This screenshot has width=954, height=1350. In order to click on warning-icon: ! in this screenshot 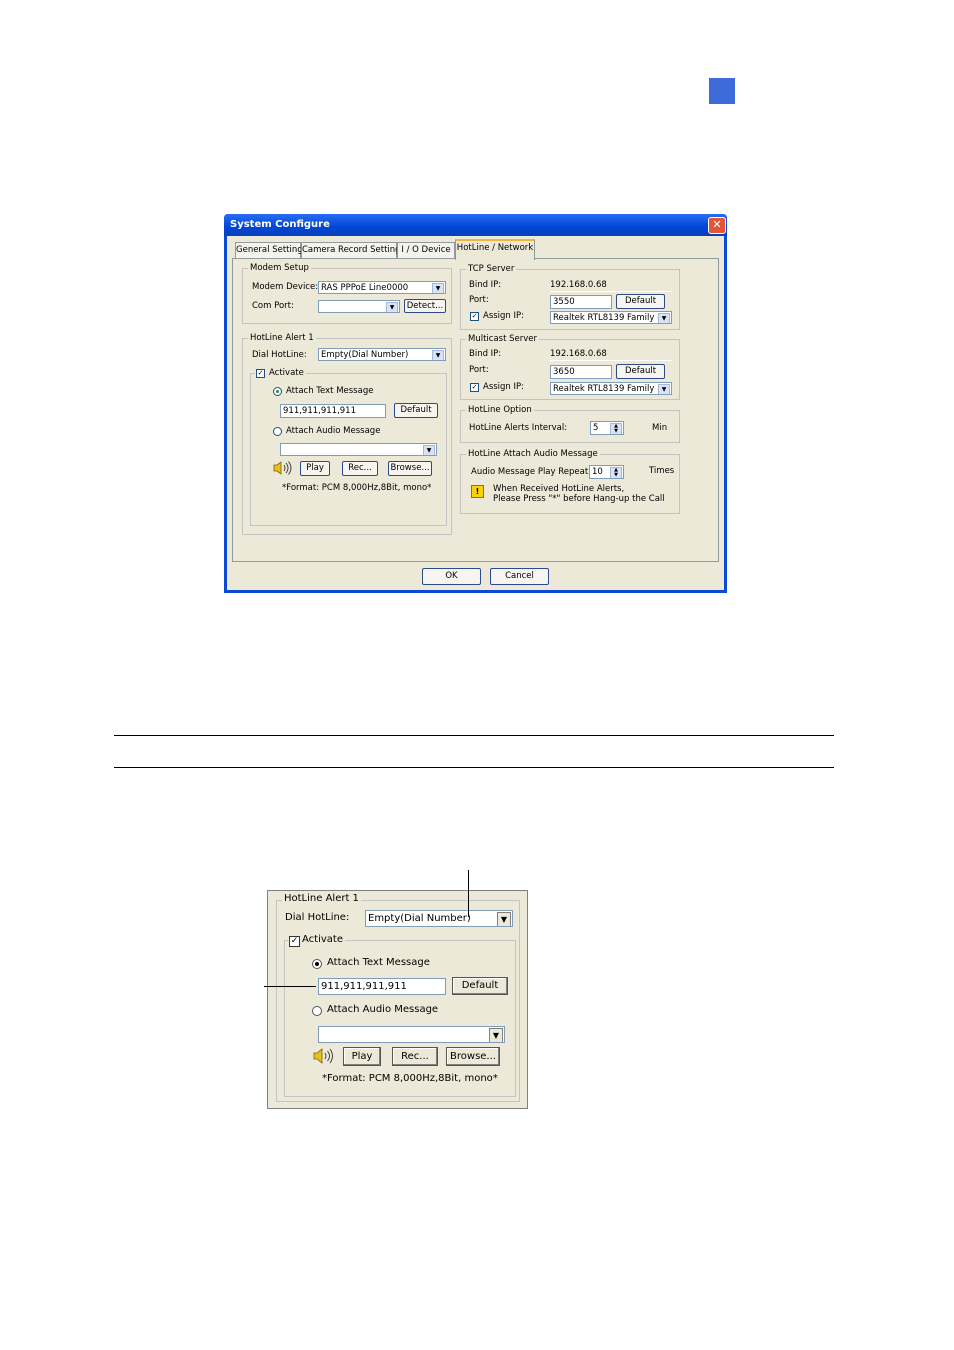, I will do `click(477, 491)`.